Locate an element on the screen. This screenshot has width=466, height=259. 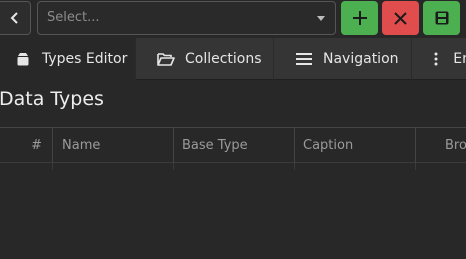
tab-collections: Collections is located at coordinates (204, 59).